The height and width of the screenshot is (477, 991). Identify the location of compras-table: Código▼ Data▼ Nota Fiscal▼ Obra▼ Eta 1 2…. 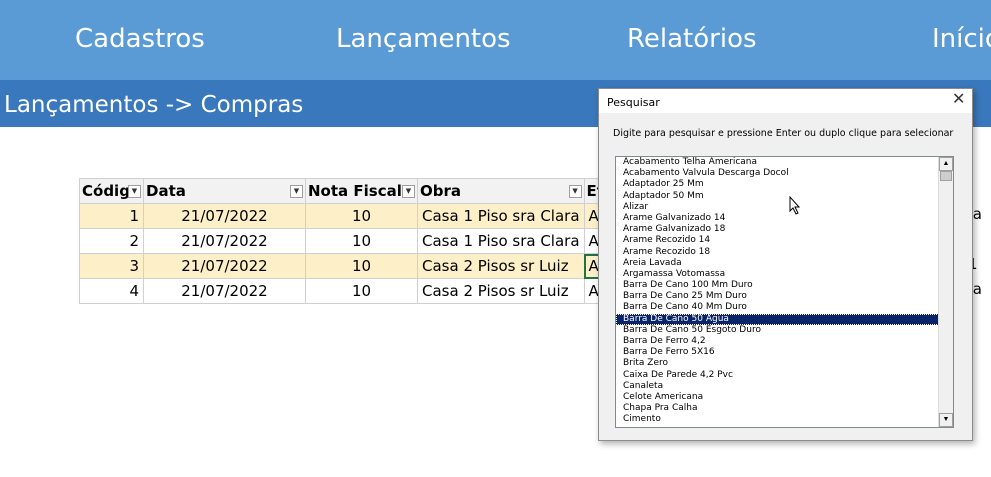
(352, 241).